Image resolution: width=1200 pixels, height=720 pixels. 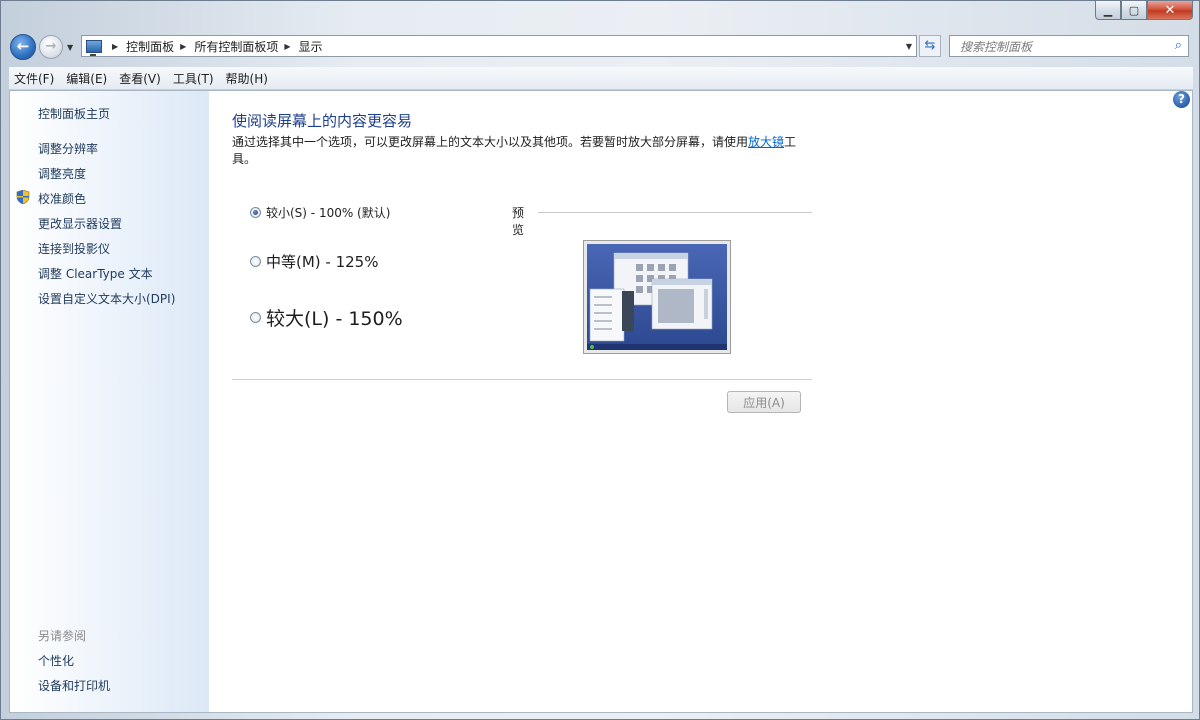 I want to click on help-icon: ?, so click(x=1181, y=99).